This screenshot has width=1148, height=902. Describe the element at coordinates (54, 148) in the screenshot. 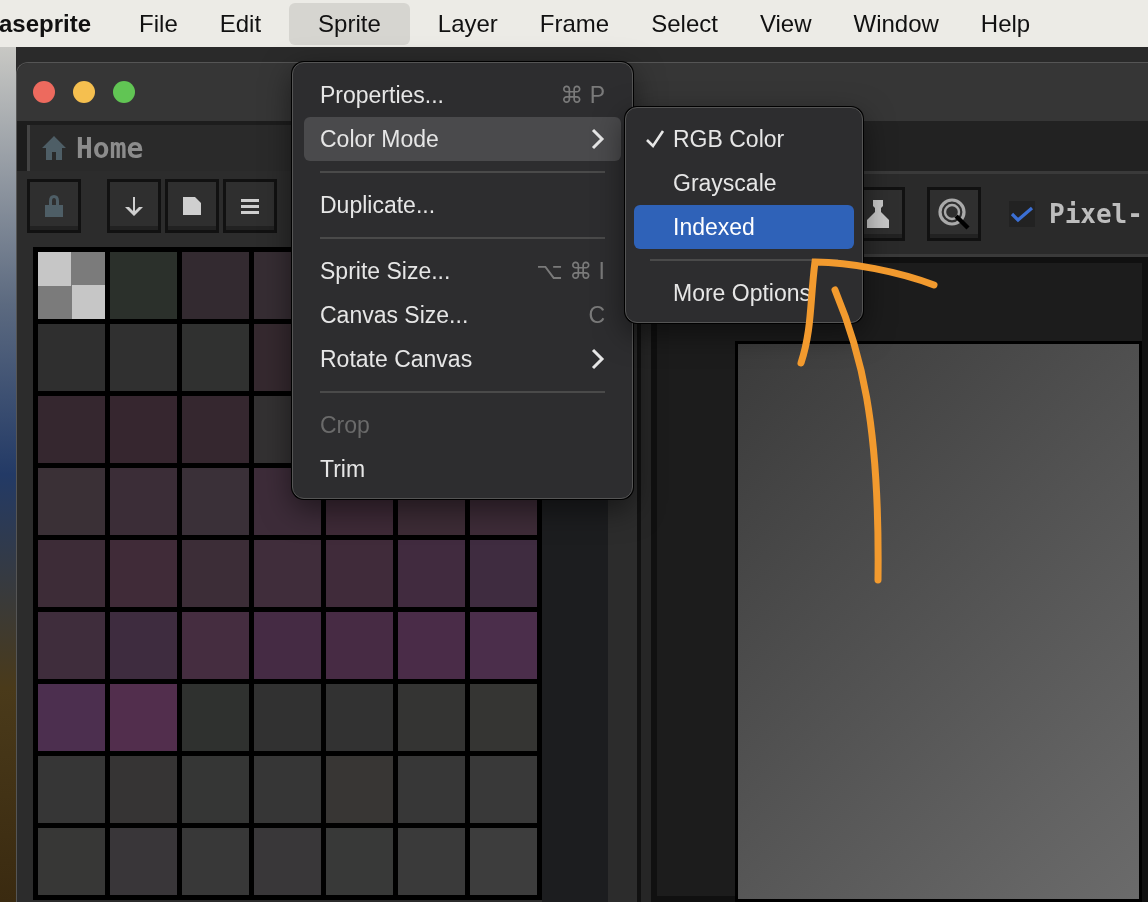

I see `home-icon` at that location.